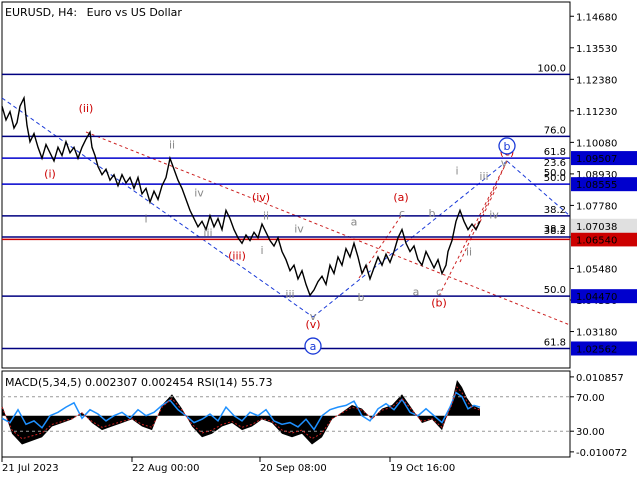 This screenshot has height=480, width=640. What do you see at coordinates (596, 349) in the screenshot?
I see `level-price-tag: 1.02562` at bounding box center [596, 349].